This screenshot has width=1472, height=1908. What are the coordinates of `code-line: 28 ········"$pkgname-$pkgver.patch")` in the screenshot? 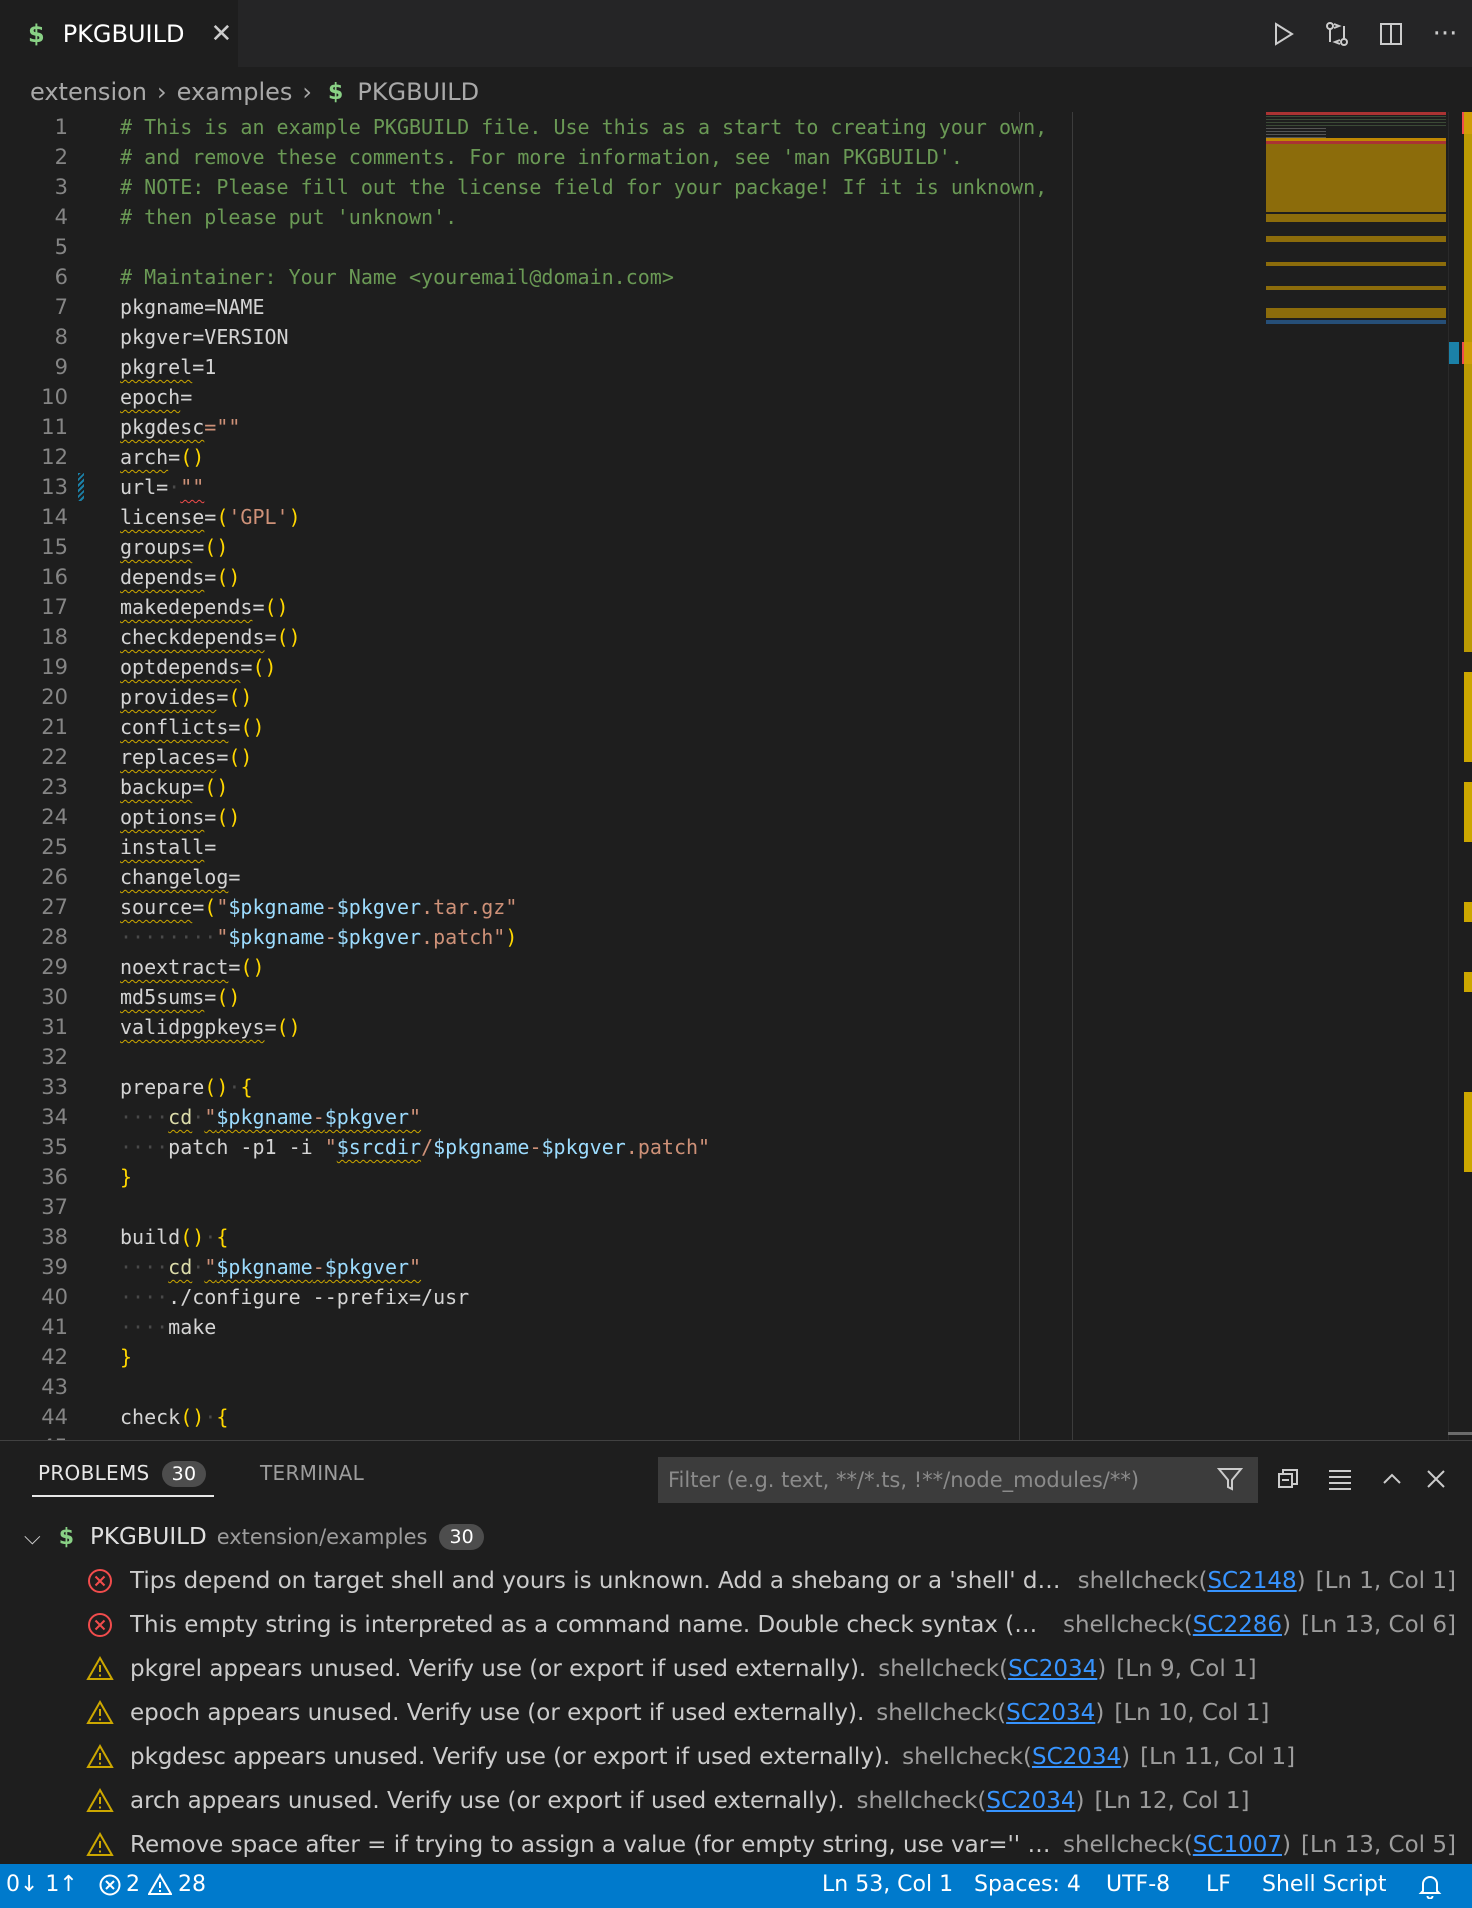 It's located at (279, 937).